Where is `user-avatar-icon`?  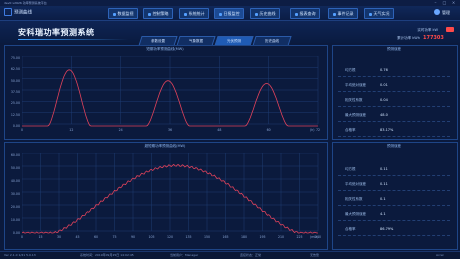
user-avatar-icon is located at coordinates (437, 12).